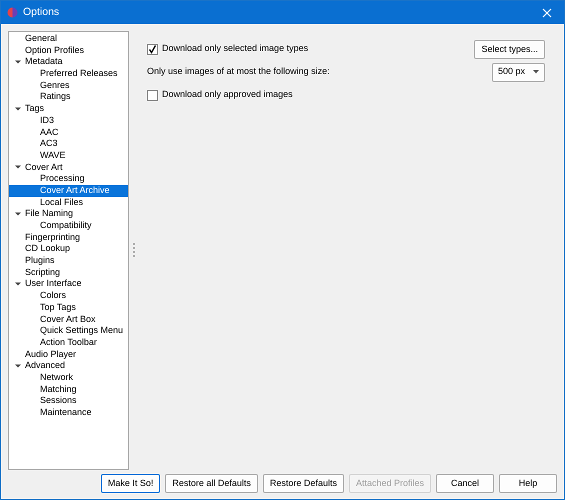  I want to click on tree-item: Genres, so click(68, 86).